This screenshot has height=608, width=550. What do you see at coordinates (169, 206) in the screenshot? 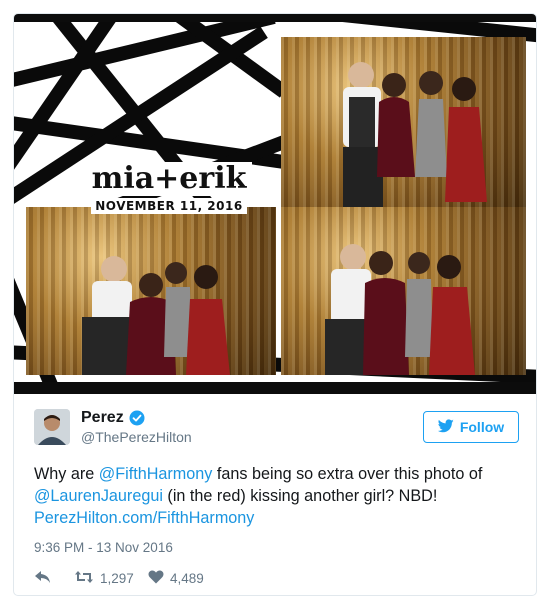
I see `logo-date: NOVEMBER 11, 2016` at bounding box center [169, 206].